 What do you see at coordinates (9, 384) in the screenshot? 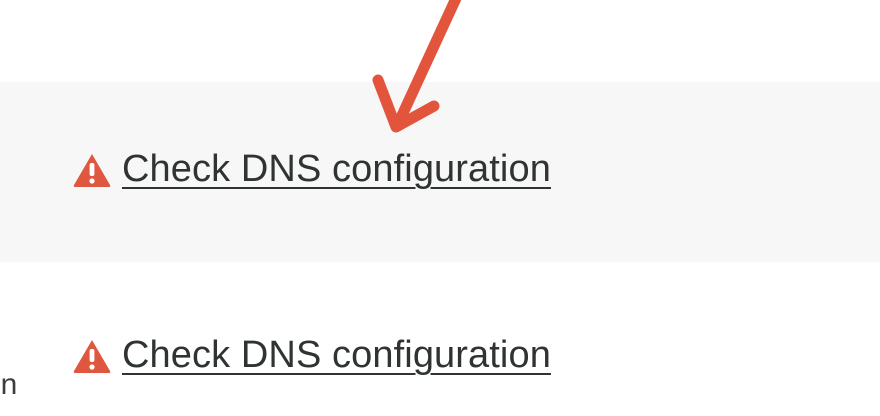
I see `truncated-text: in` at bounding box center [9, 384].